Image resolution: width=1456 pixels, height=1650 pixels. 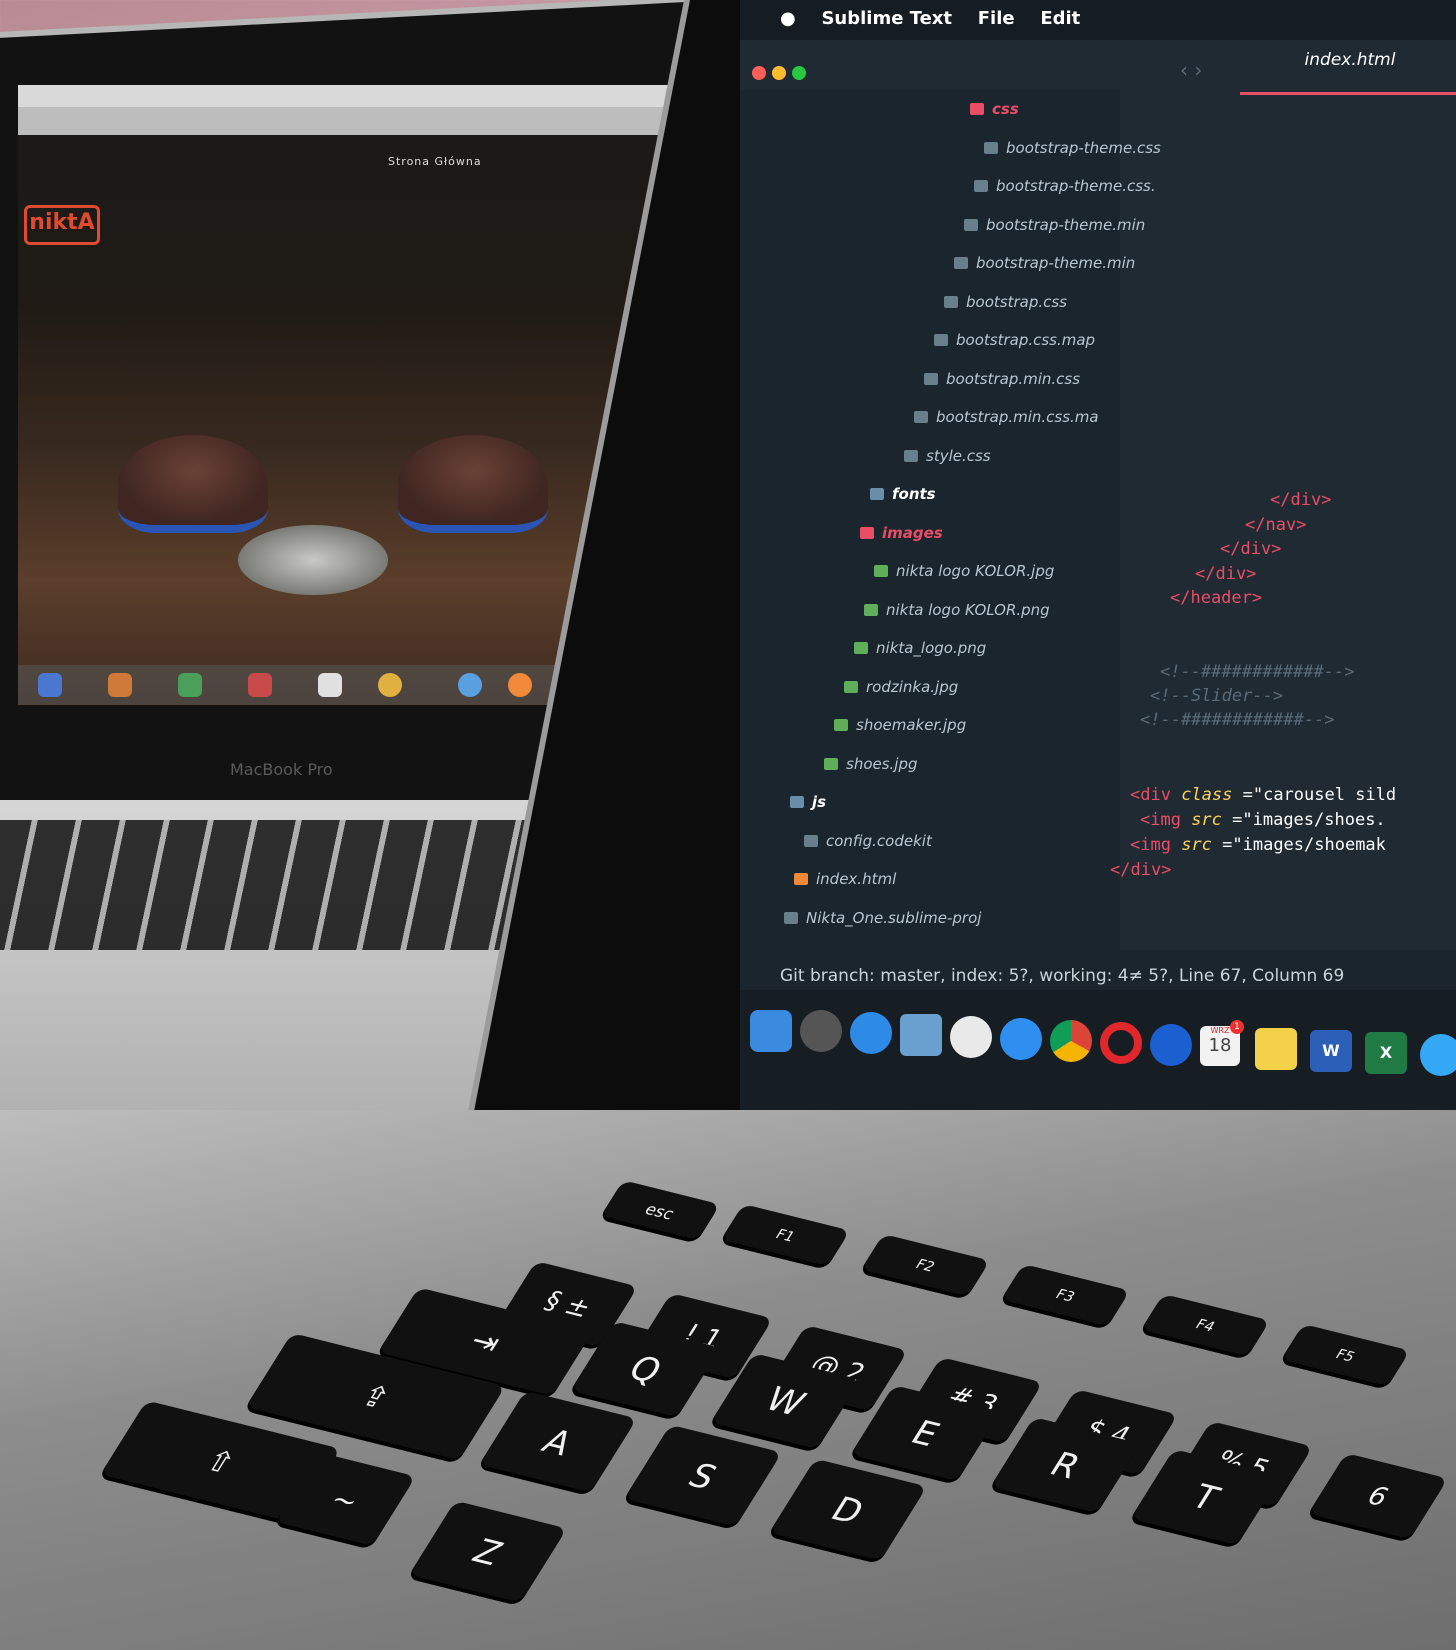 What do you see at coordinates (925, 1266) in the screenshot?
I see `function-key-F2: F2` at bounding box center [925, 1266].